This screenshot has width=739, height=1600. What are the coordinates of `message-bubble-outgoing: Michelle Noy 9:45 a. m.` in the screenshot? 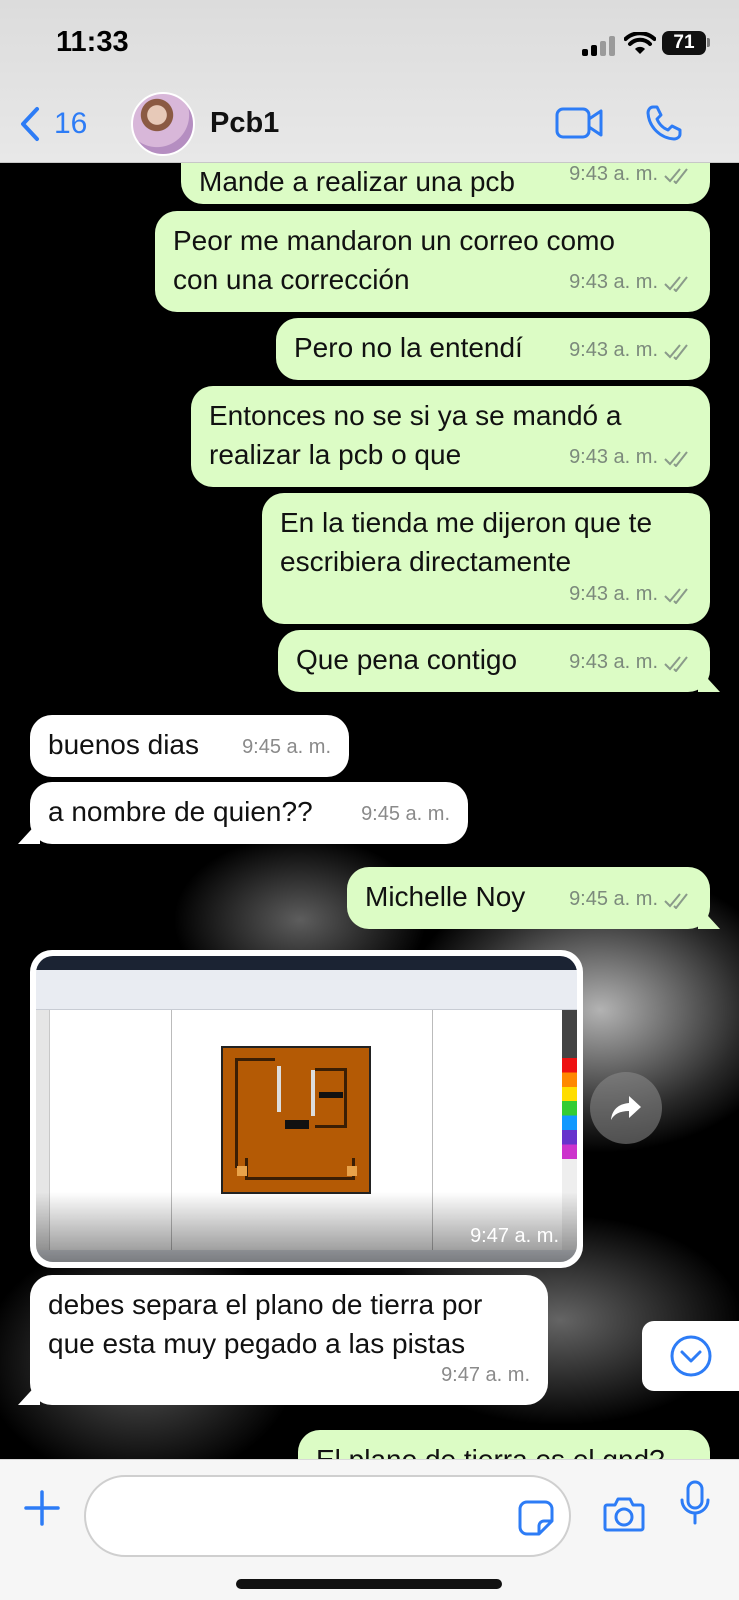 It's located at (528, 898).